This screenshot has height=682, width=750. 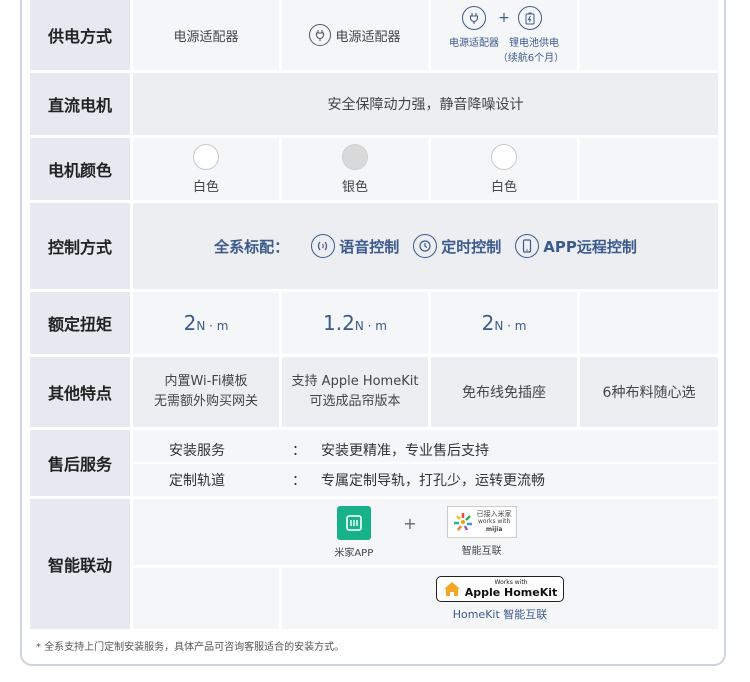 What do you see at coordinates (405, 451) in the screenshot?
I see `service-value: 安装更精准，专业售后支持` at bounding box center [405, 451].